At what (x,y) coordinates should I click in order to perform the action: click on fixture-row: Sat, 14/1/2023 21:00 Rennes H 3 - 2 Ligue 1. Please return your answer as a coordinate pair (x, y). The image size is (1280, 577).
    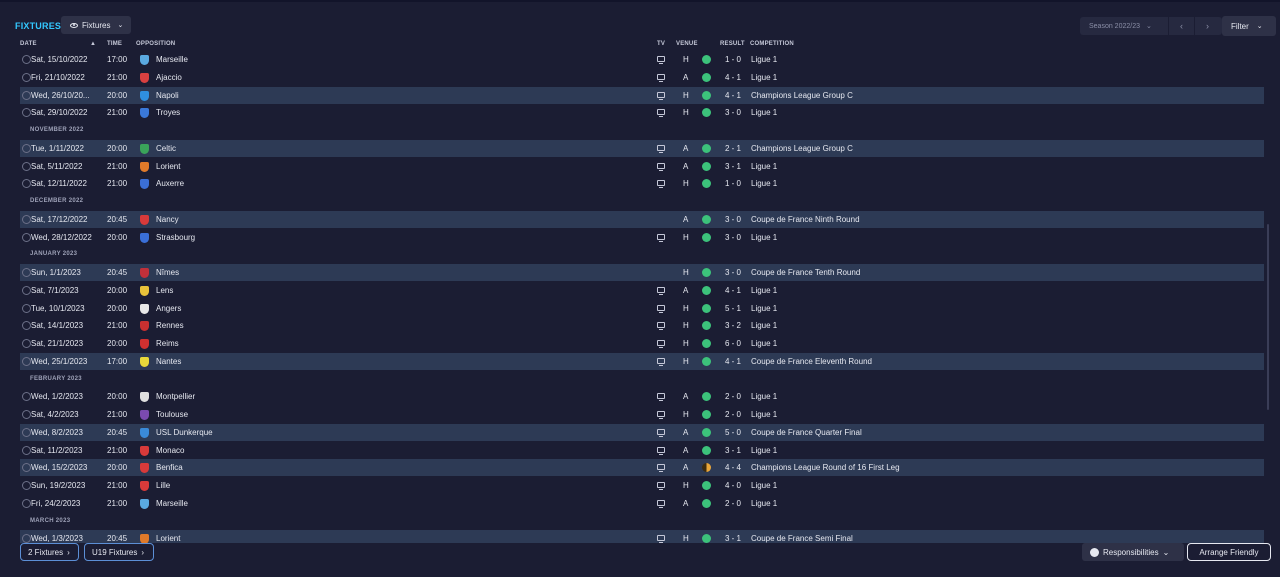
    Looking at the image, I should click on (642, 325).